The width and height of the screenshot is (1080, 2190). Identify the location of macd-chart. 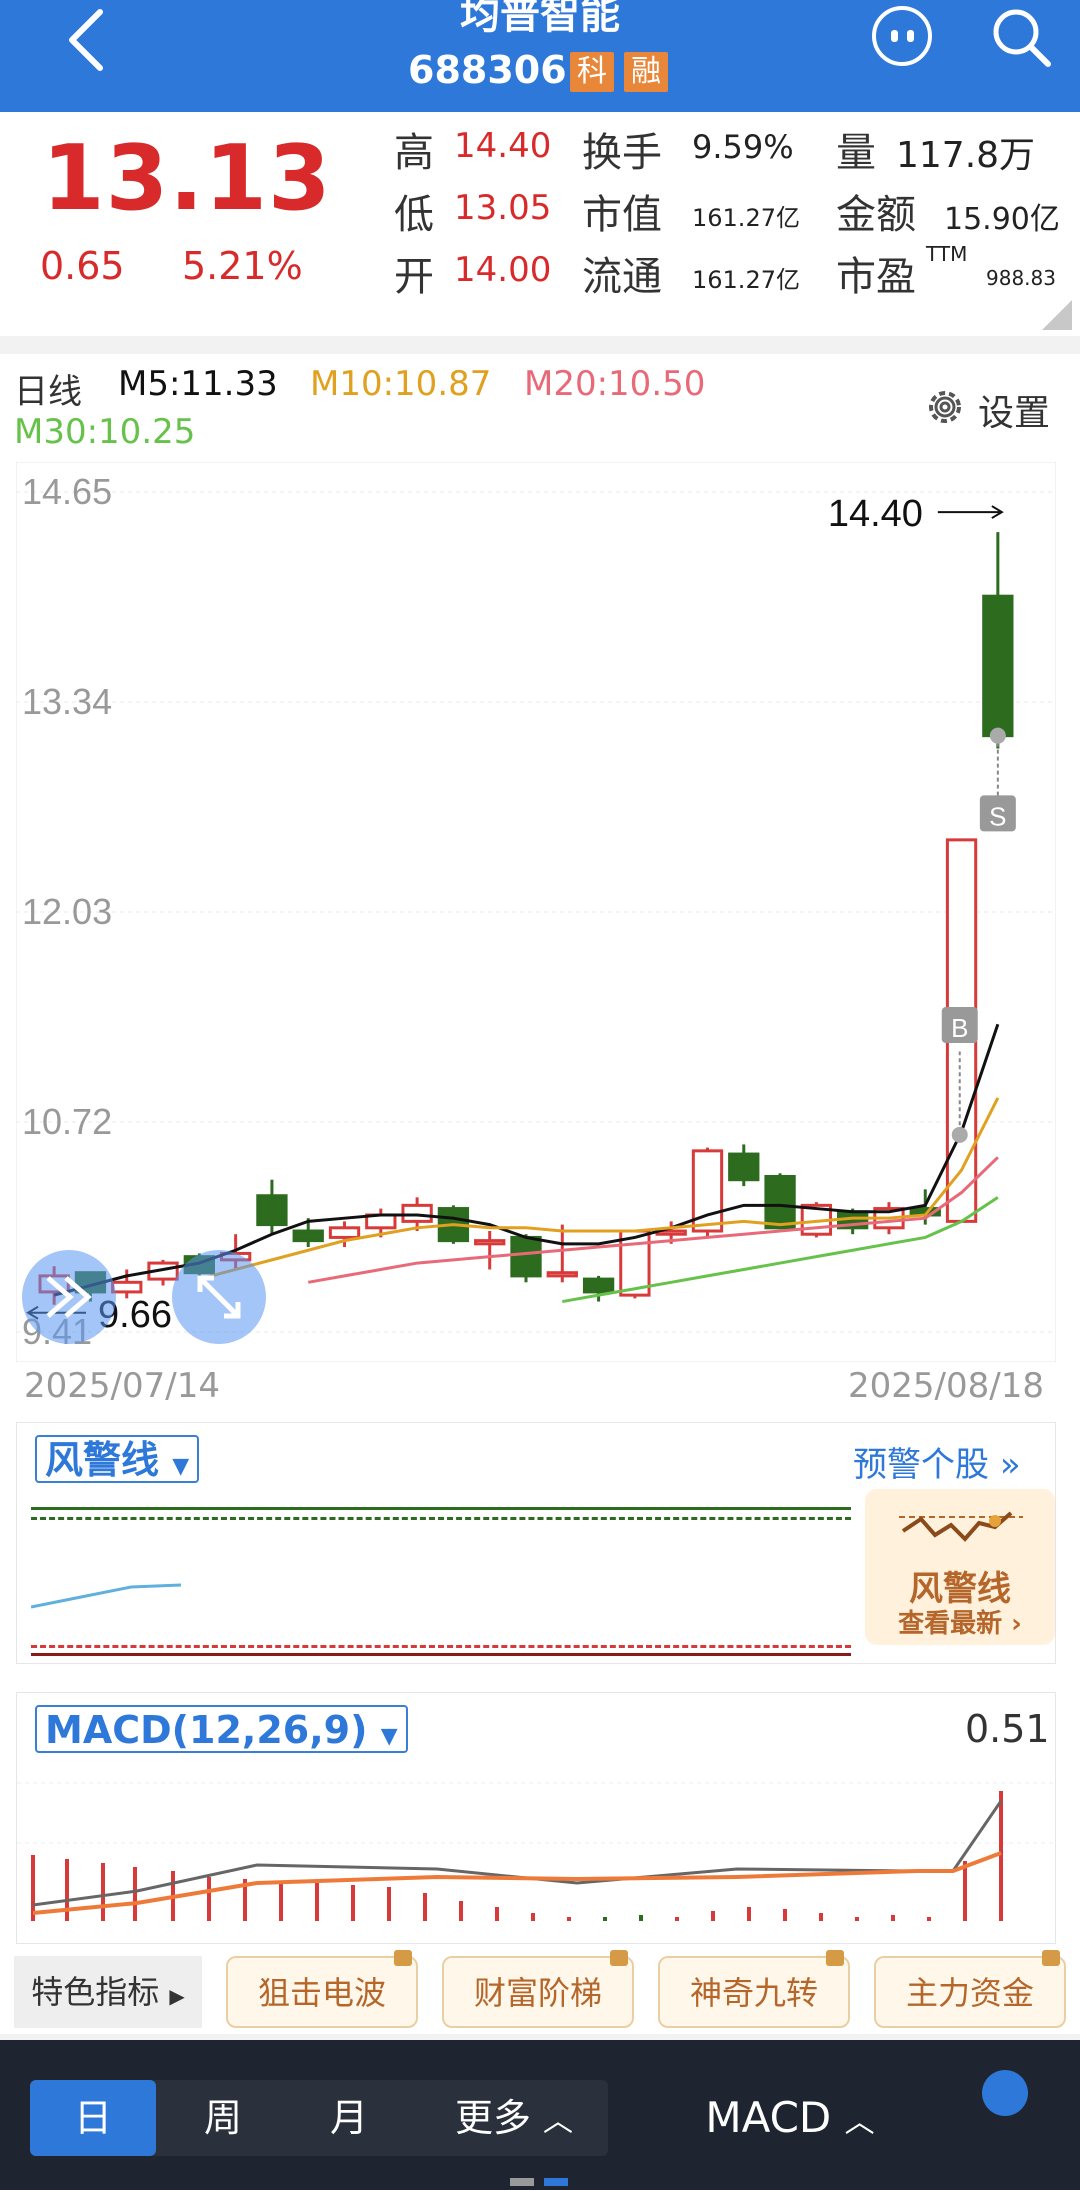
(537, 1851).